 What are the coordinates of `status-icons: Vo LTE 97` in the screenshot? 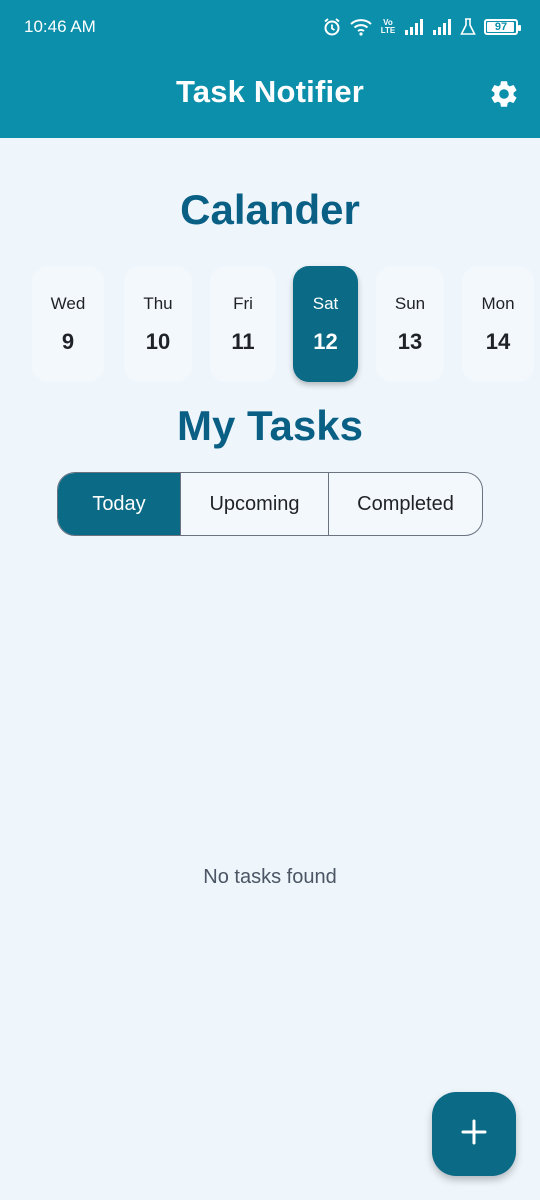 It's located at (421, 27).